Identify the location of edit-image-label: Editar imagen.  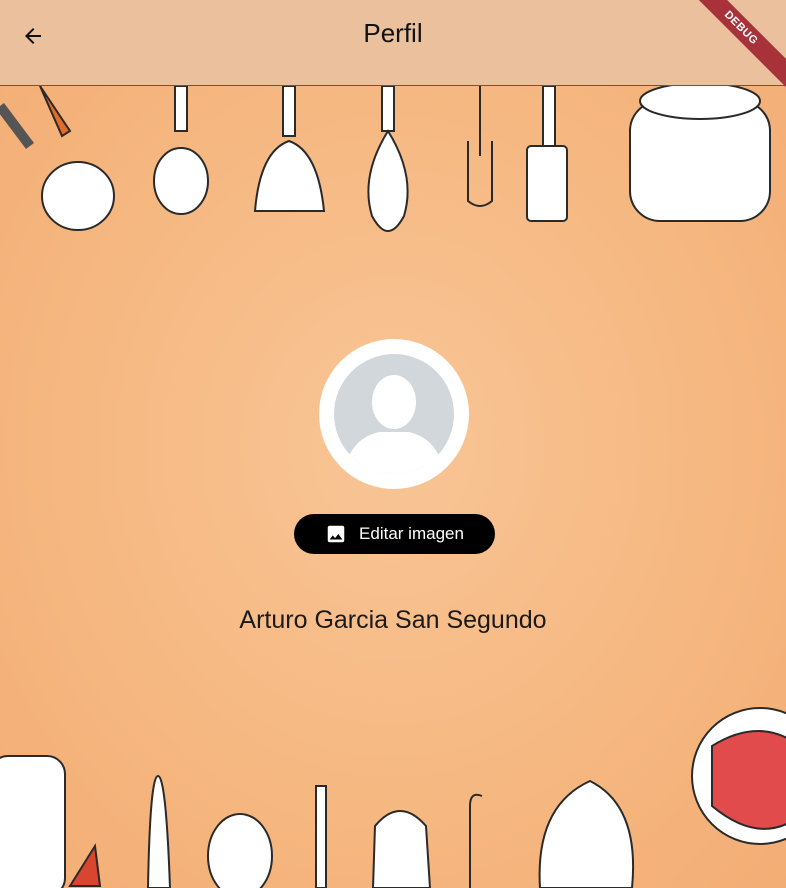
(411, 533).